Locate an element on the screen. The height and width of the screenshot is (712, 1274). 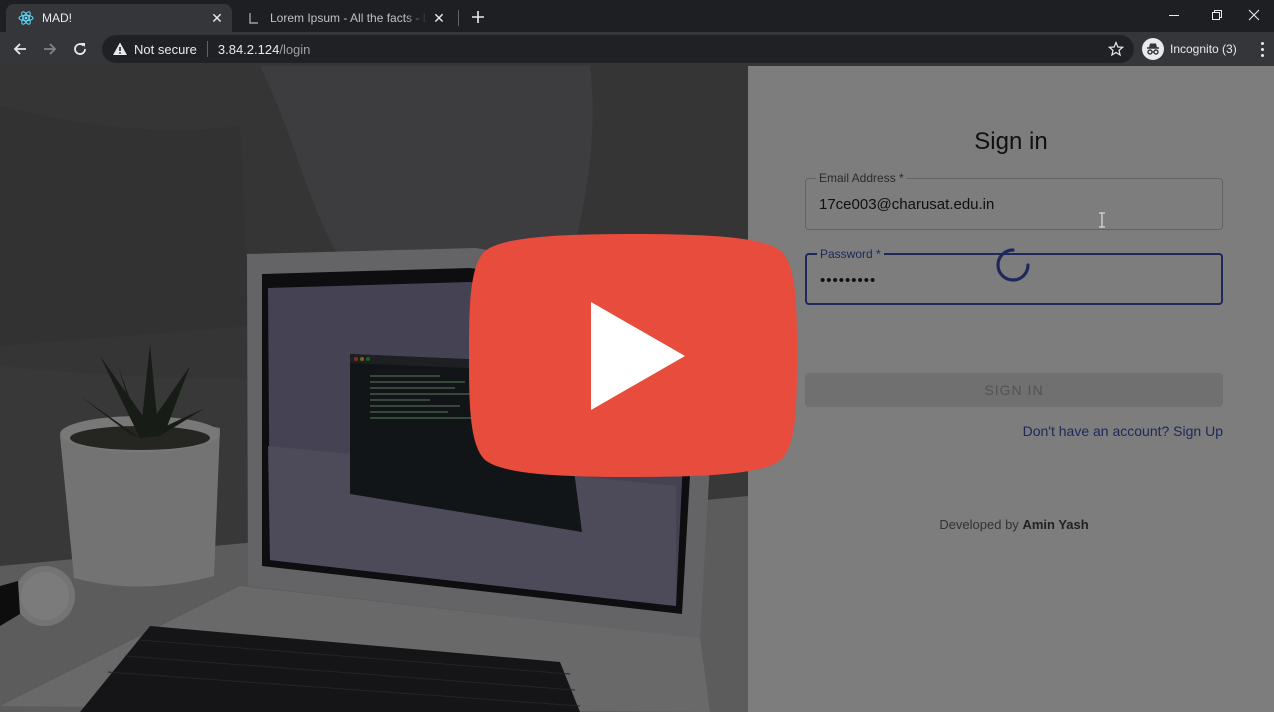
new-tab-button is located at coordinates (478, 17).